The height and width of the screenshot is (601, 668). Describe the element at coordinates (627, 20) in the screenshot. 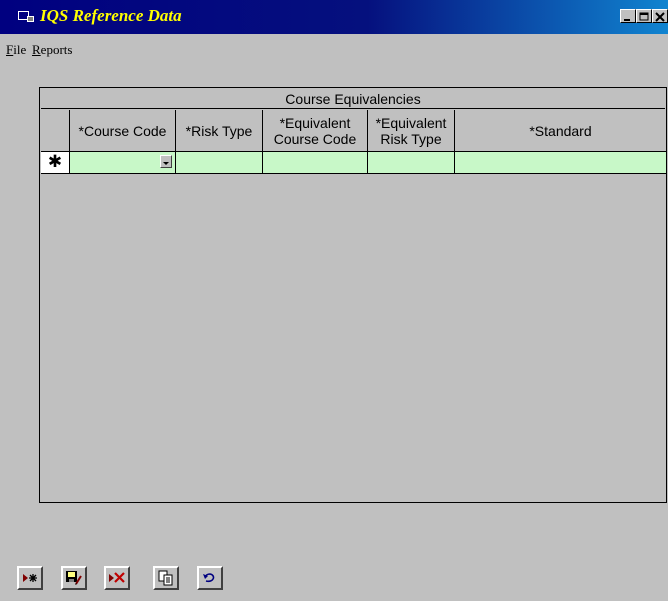

I see `minimize-icon` at that location.